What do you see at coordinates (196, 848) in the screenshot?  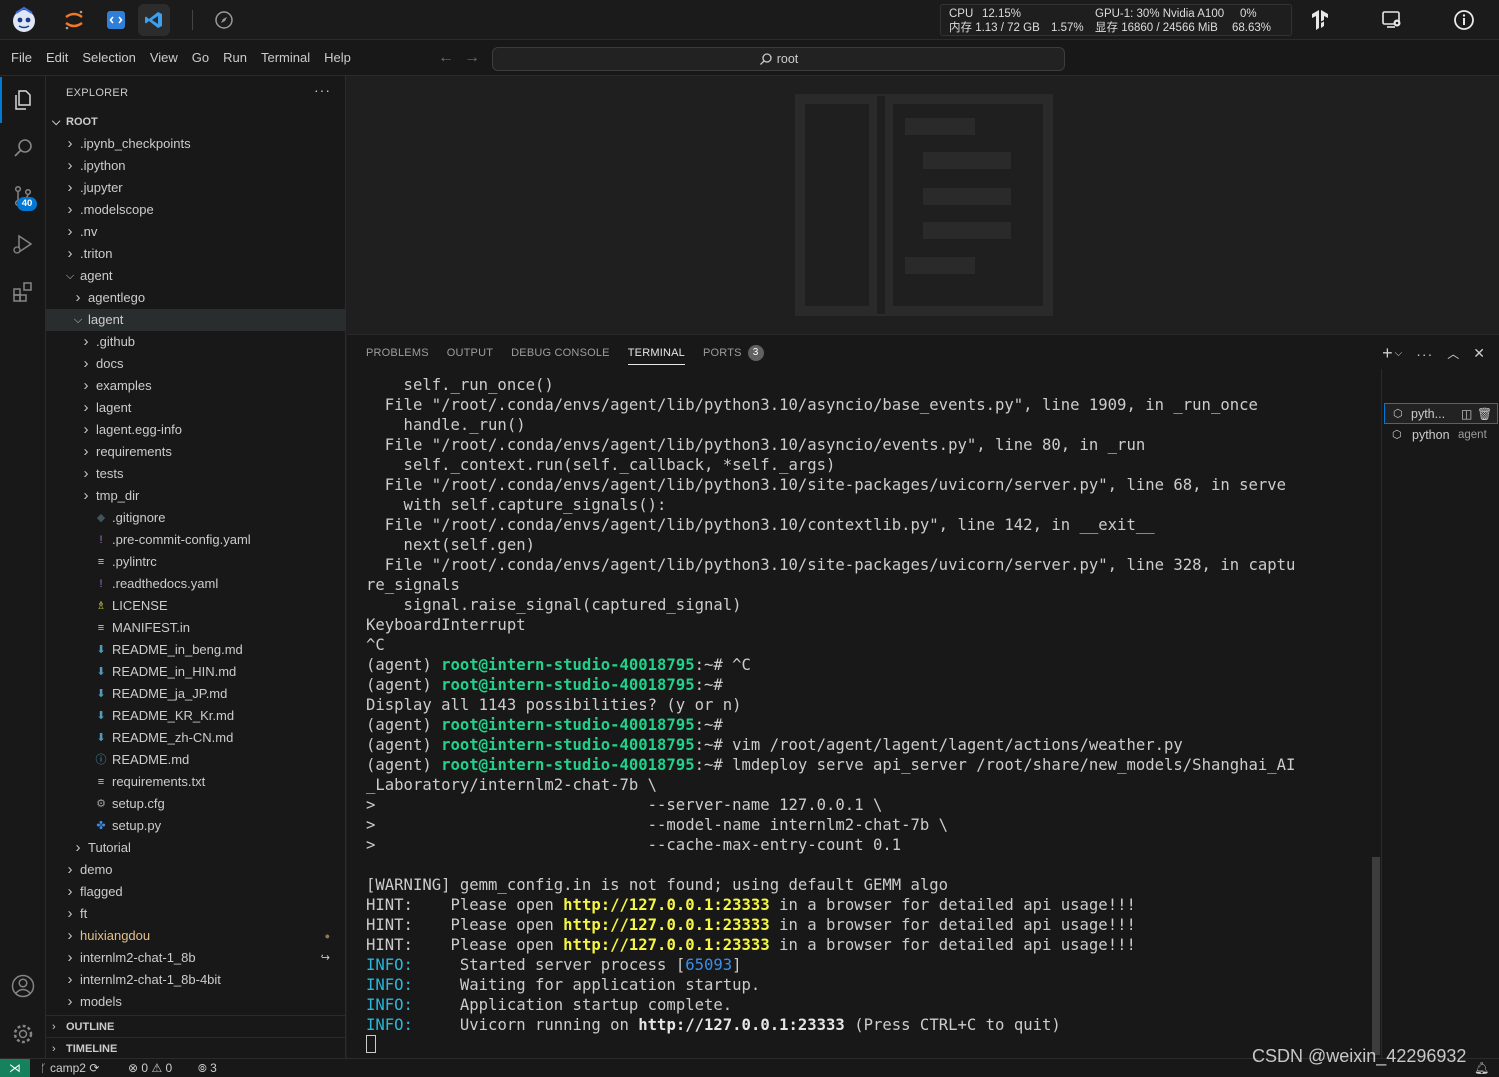 I see `tree-folder: › Tutorial` at bounding box center [196, 848].